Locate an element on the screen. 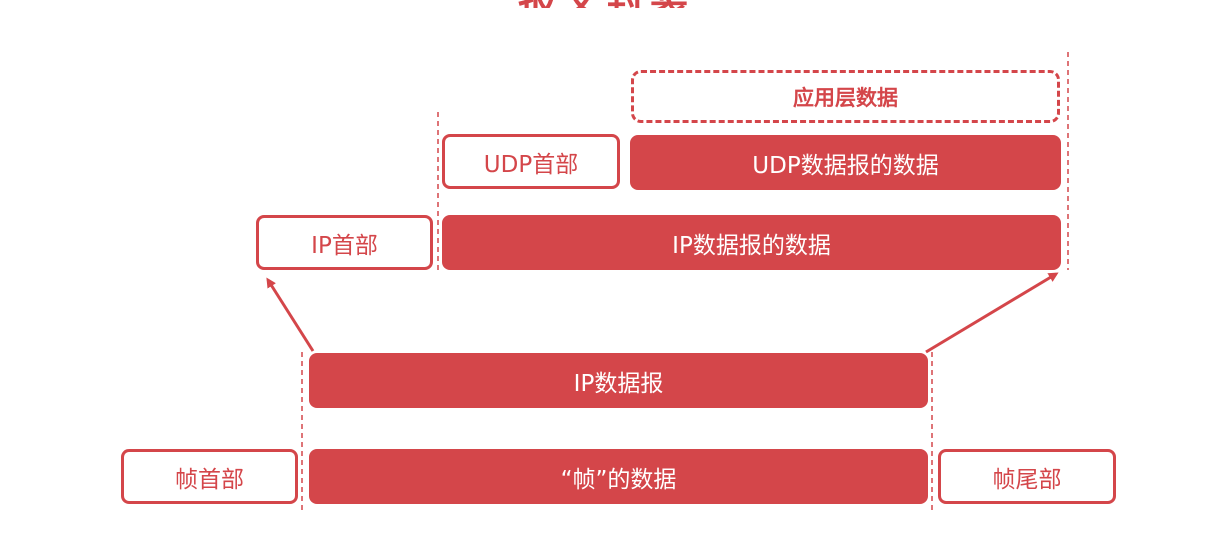 The height and width of the screenshot is (542, 1212). ip-data-box: IP数据报的数据 is located at coordinates (751, 242).